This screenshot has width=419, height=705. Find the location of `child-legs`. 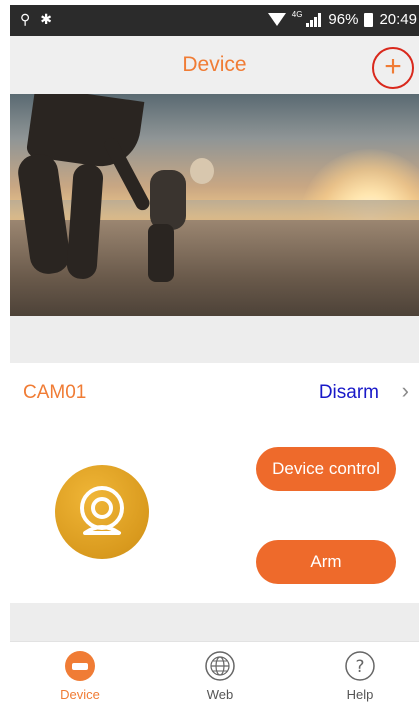

child-legs is located at coordinates (161, 253).